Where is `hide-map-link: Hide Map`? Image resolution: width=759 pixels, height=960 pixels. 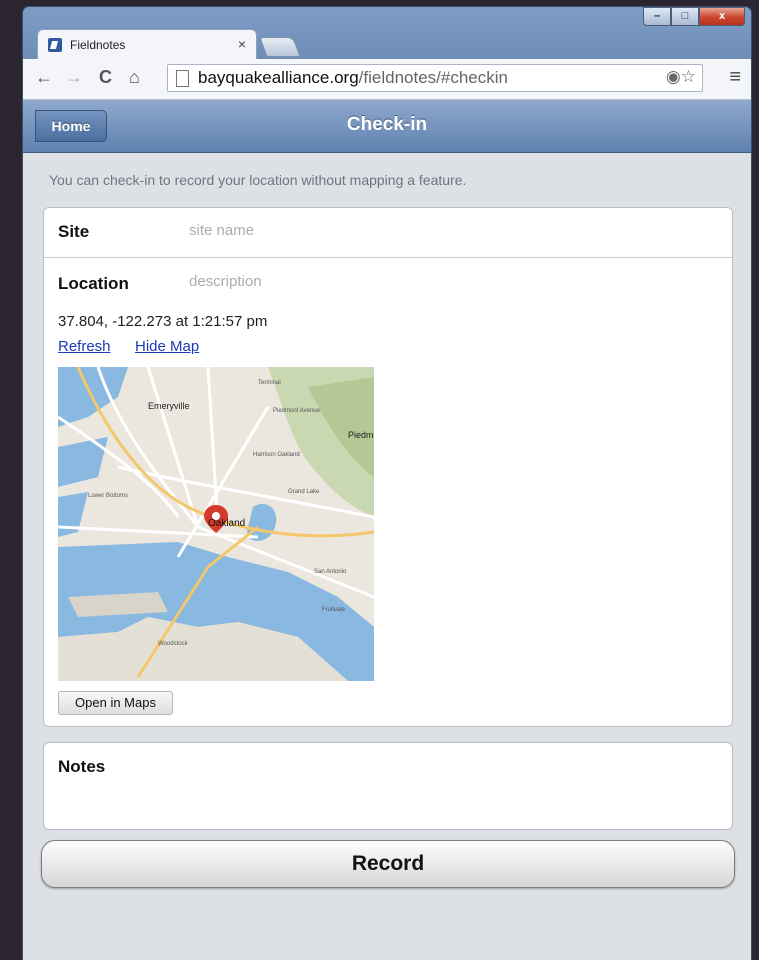 hide-map-link: Hide Map is located at coordinates (167, 346).